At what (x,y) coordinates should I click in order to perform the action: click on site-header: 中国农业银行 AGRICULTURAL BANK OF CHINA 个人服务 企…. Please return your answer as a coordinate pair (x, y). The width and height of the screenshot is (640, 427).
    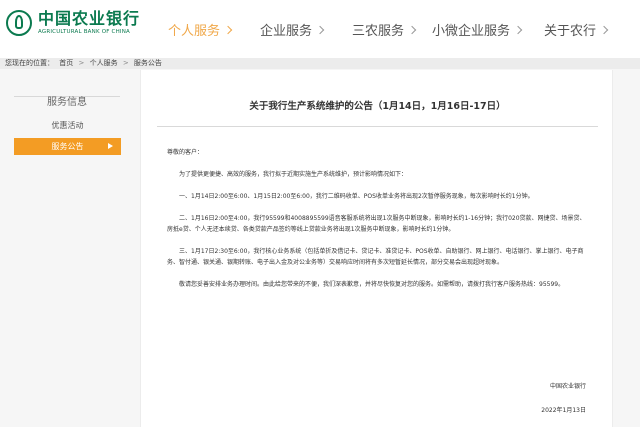
    Looking at the image, I should click on (320, 29).